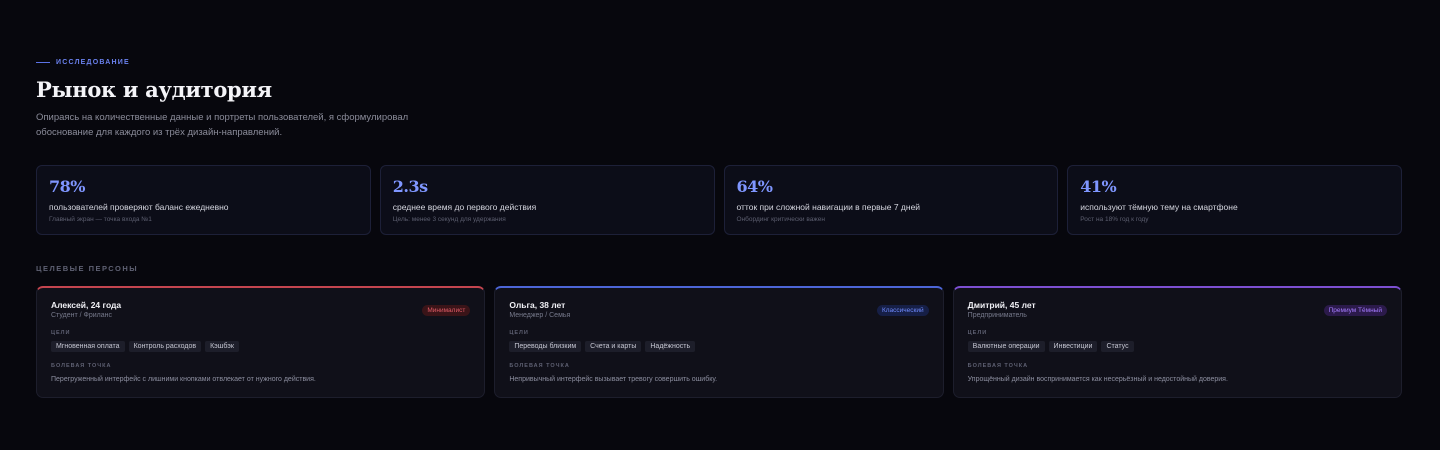 The width and height of the screenshot is (1440, 450). Describe the element at coordinates (1114, 219) in the screenshot. I see `stat-note: Рост на 18% год к году` at that location.